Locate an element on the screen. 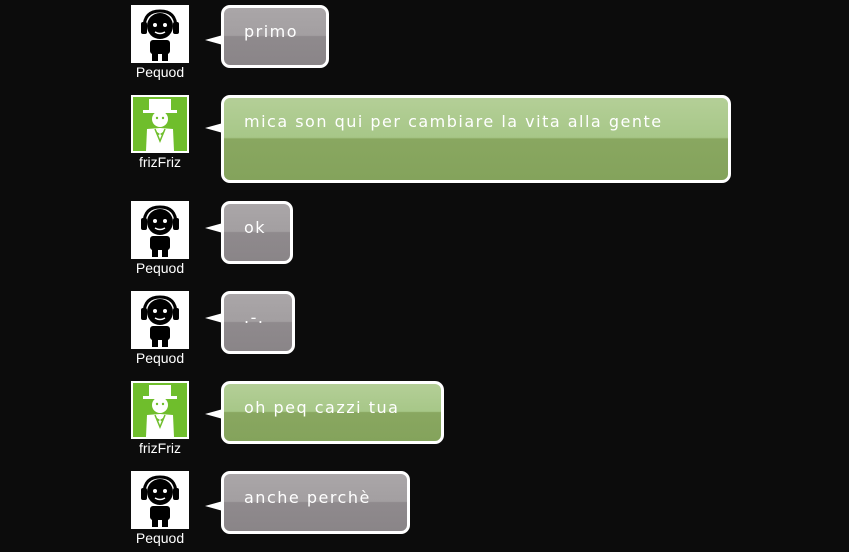 Image resolution: width=849 pixels, height=552 pixels. speech-bubble: ok is located at coordinates (257, 232).